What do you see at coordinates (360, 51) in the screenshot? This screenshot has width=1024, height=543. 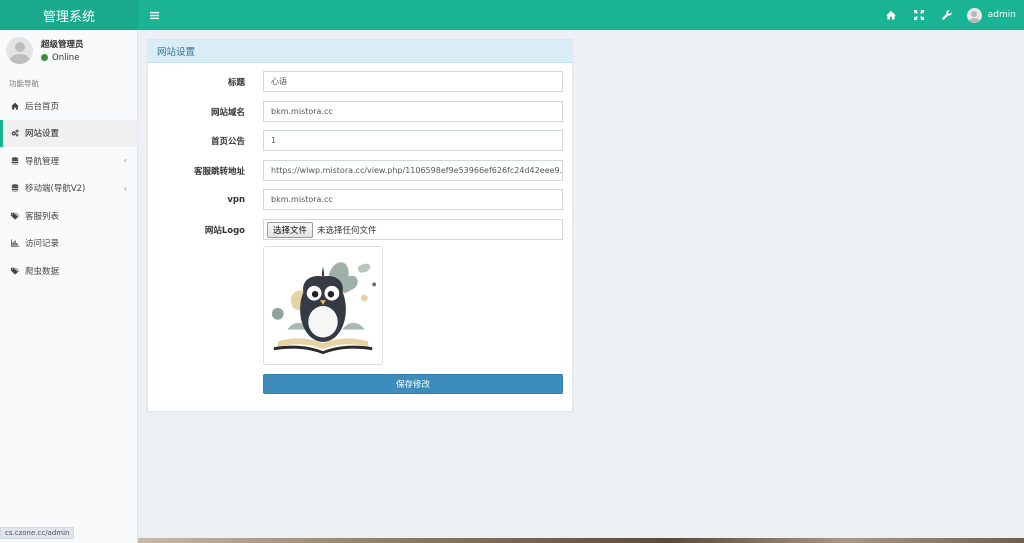 I see `box-title: 网站设置` at bounding box center [360, 51].